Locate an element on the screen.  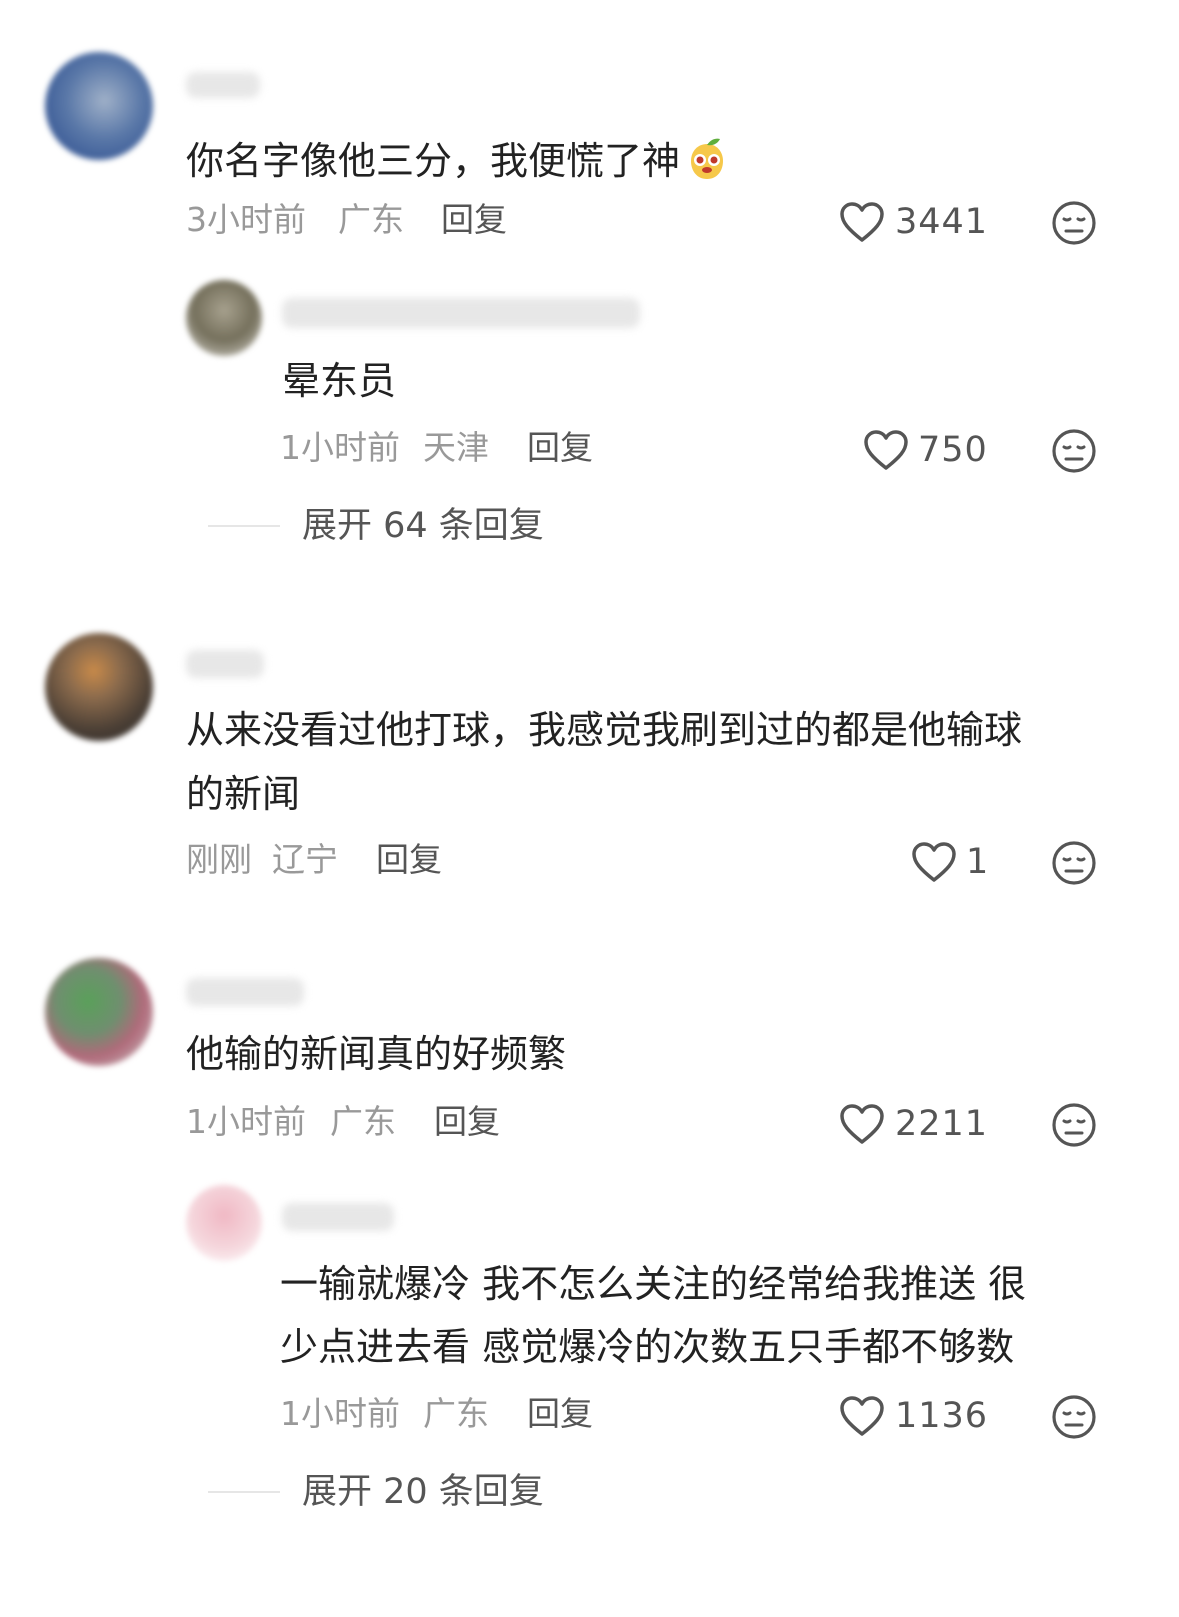
like-count: 2211 is located at coordinates (942, 1124).